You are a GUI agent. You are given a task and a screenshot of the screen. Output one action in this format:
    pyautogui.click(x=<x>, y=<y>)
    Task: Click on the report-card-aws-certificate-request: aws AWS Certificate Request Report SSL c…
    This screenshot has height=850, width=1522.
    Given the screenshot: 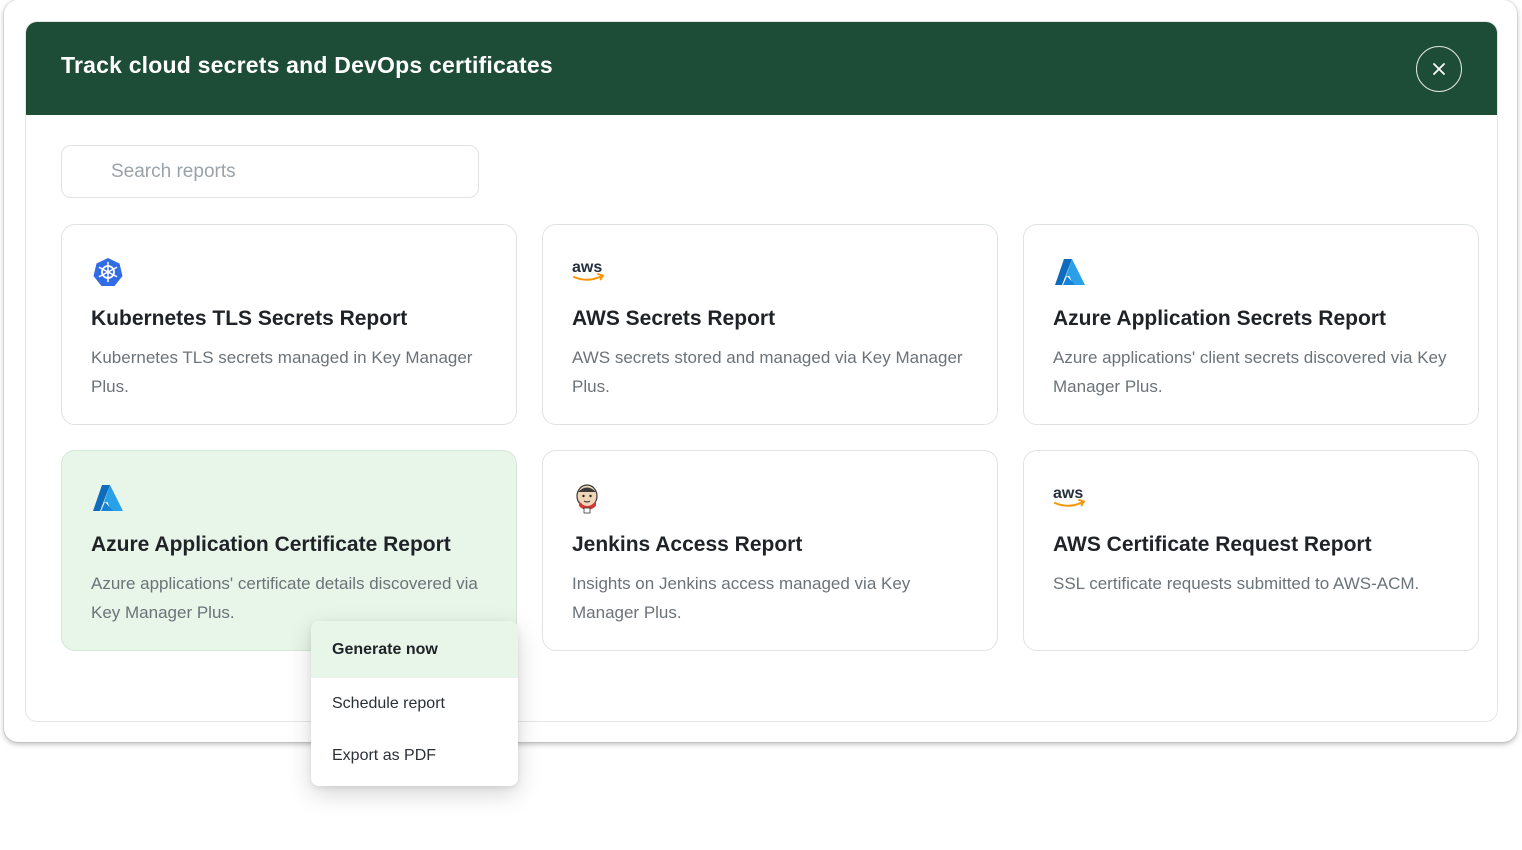 What is the action you would take?
    pyautogui.click(x=1251, y=550)
    